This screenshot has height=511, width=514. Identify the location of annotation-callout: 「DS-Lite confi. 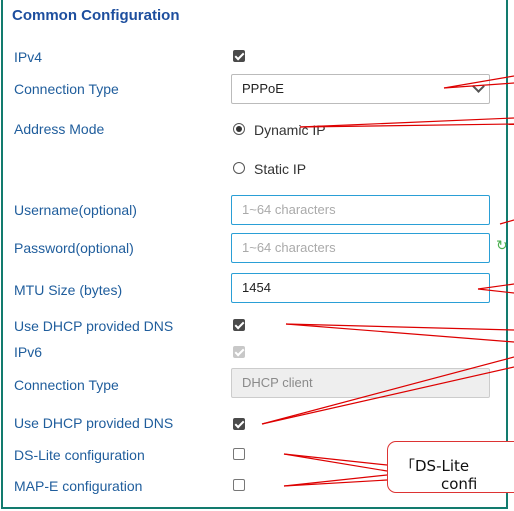
(450, 467).